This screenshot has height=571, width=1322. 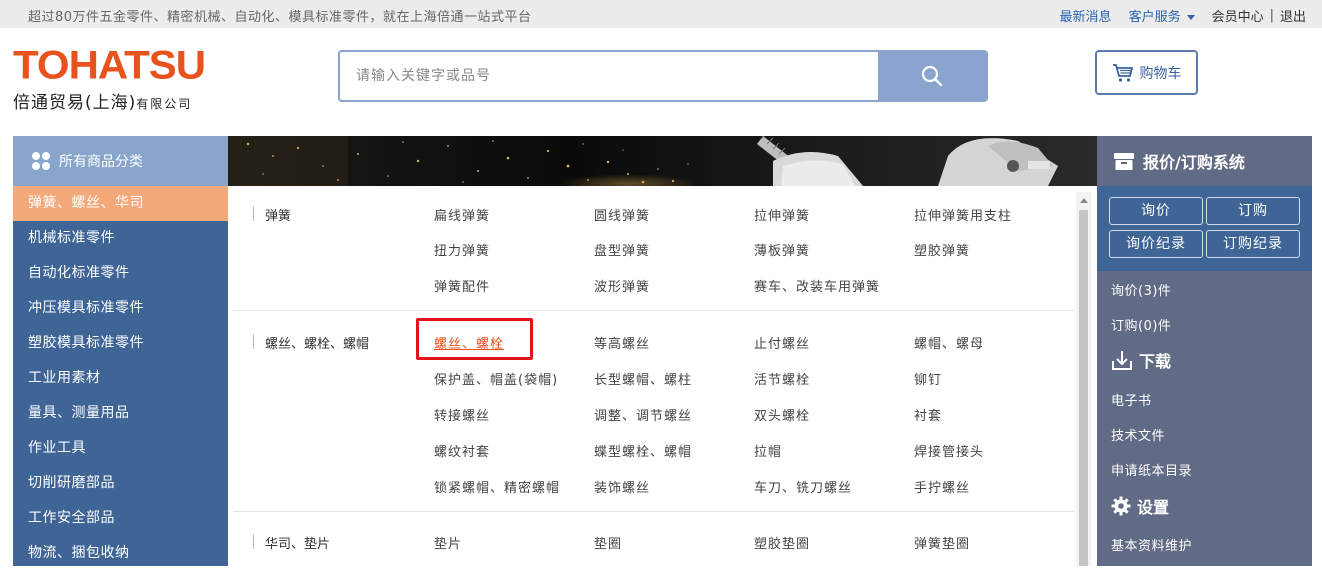 I want to click on menu-link: 铆钉, so click(x=928, y=378).